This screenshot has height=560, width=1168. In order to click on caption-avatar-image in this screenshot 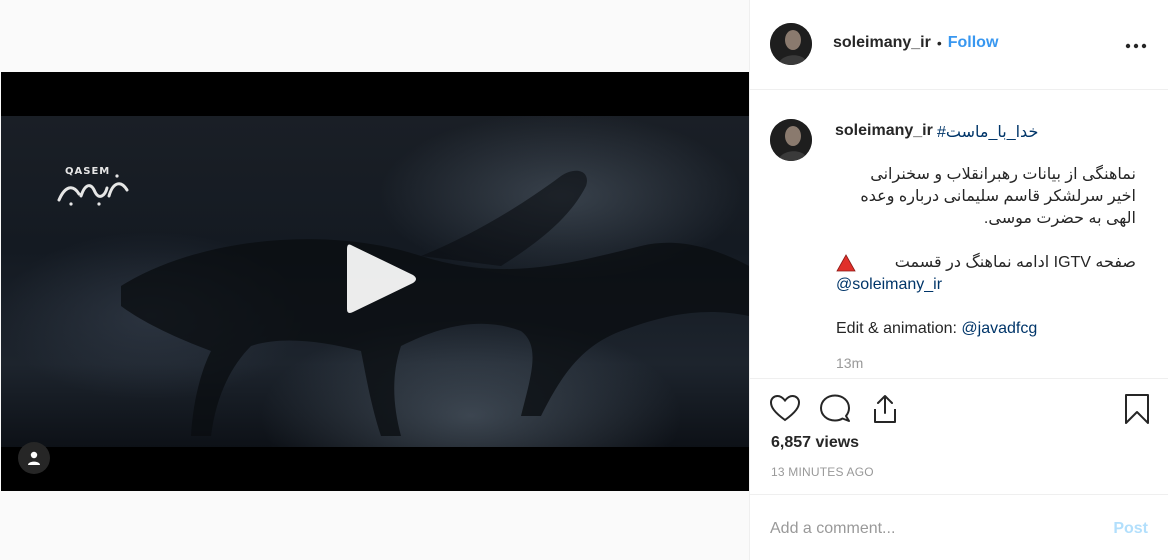, I will do `click(791, 140)`.